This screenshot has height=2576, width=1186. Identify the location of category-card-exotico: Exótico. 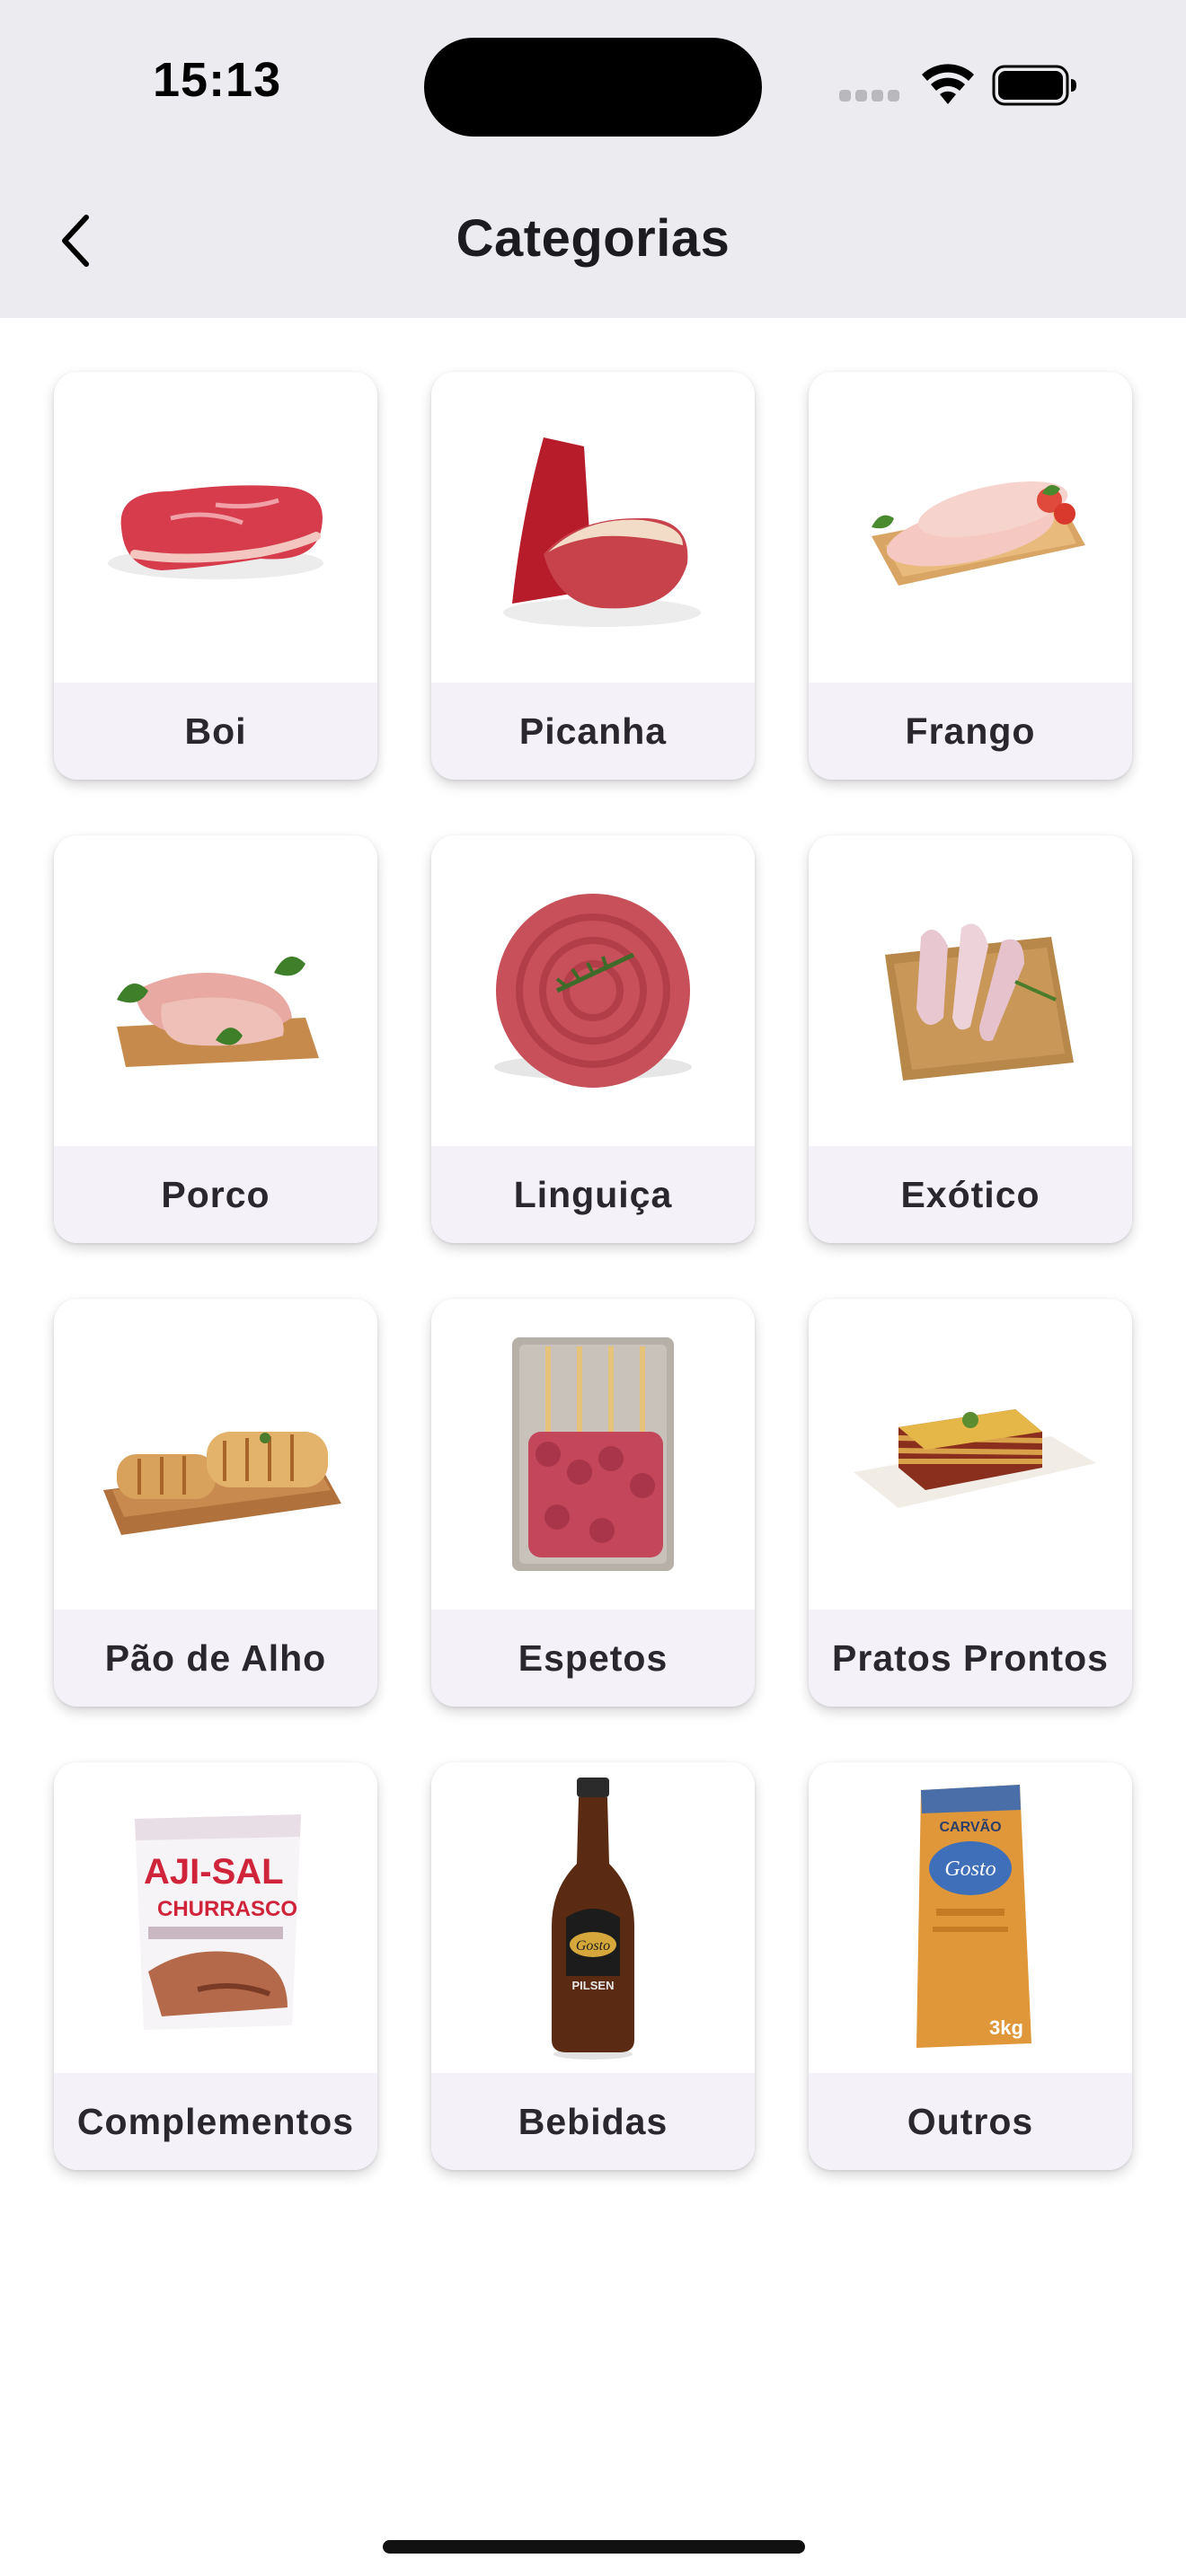
(970, 1039).